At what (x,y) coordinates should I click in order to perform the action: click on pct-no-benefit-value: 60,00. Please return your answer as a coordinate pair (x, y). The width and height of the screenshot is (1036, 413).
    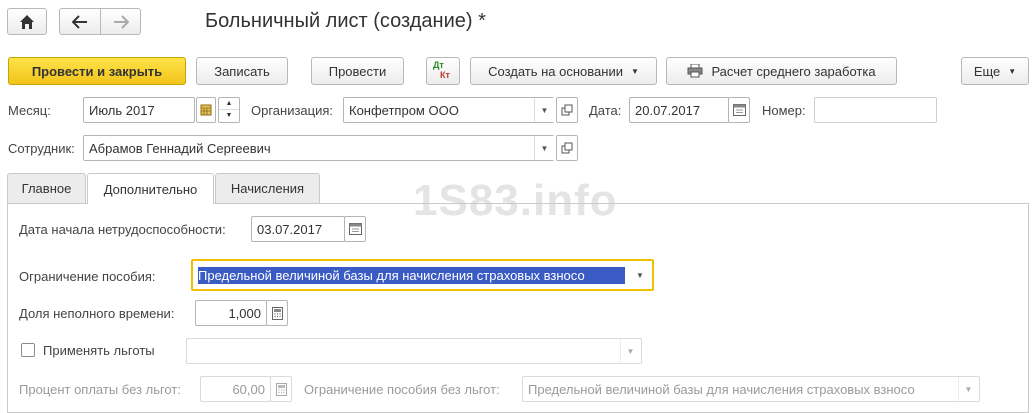
    Looking at the image, I should click on (248, 389).